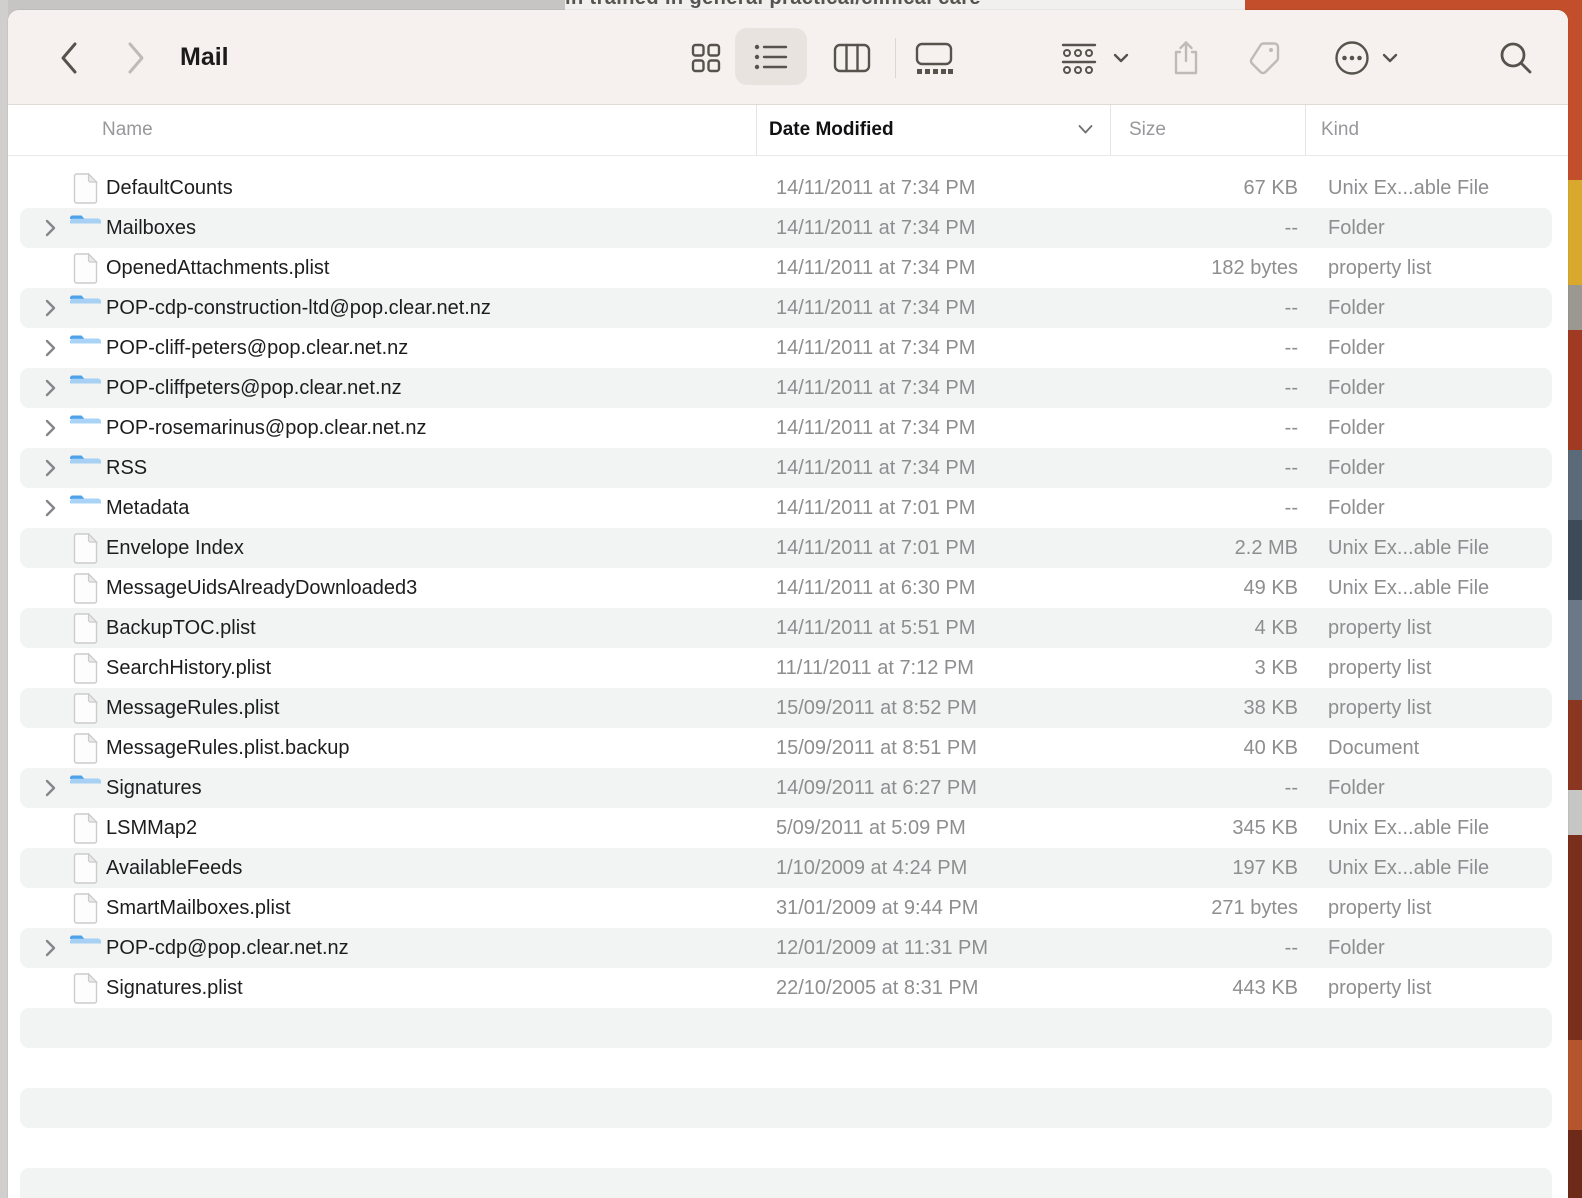  I want to click on column-header-name: Name, so click(382, 130).